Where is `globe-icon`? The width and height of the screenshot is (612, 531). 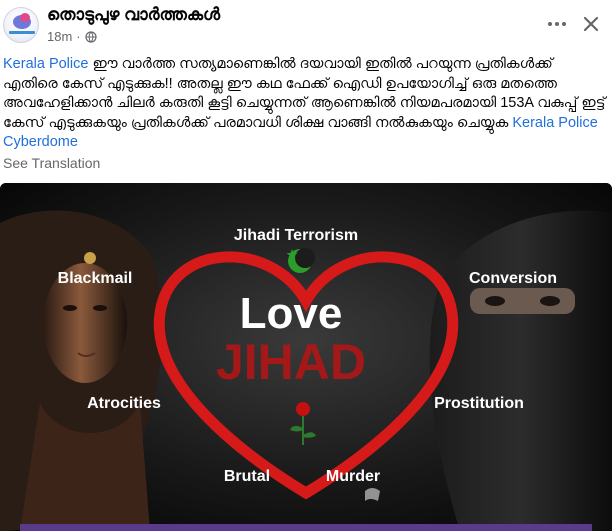
globe-icon is located at coordinates (91, 36).